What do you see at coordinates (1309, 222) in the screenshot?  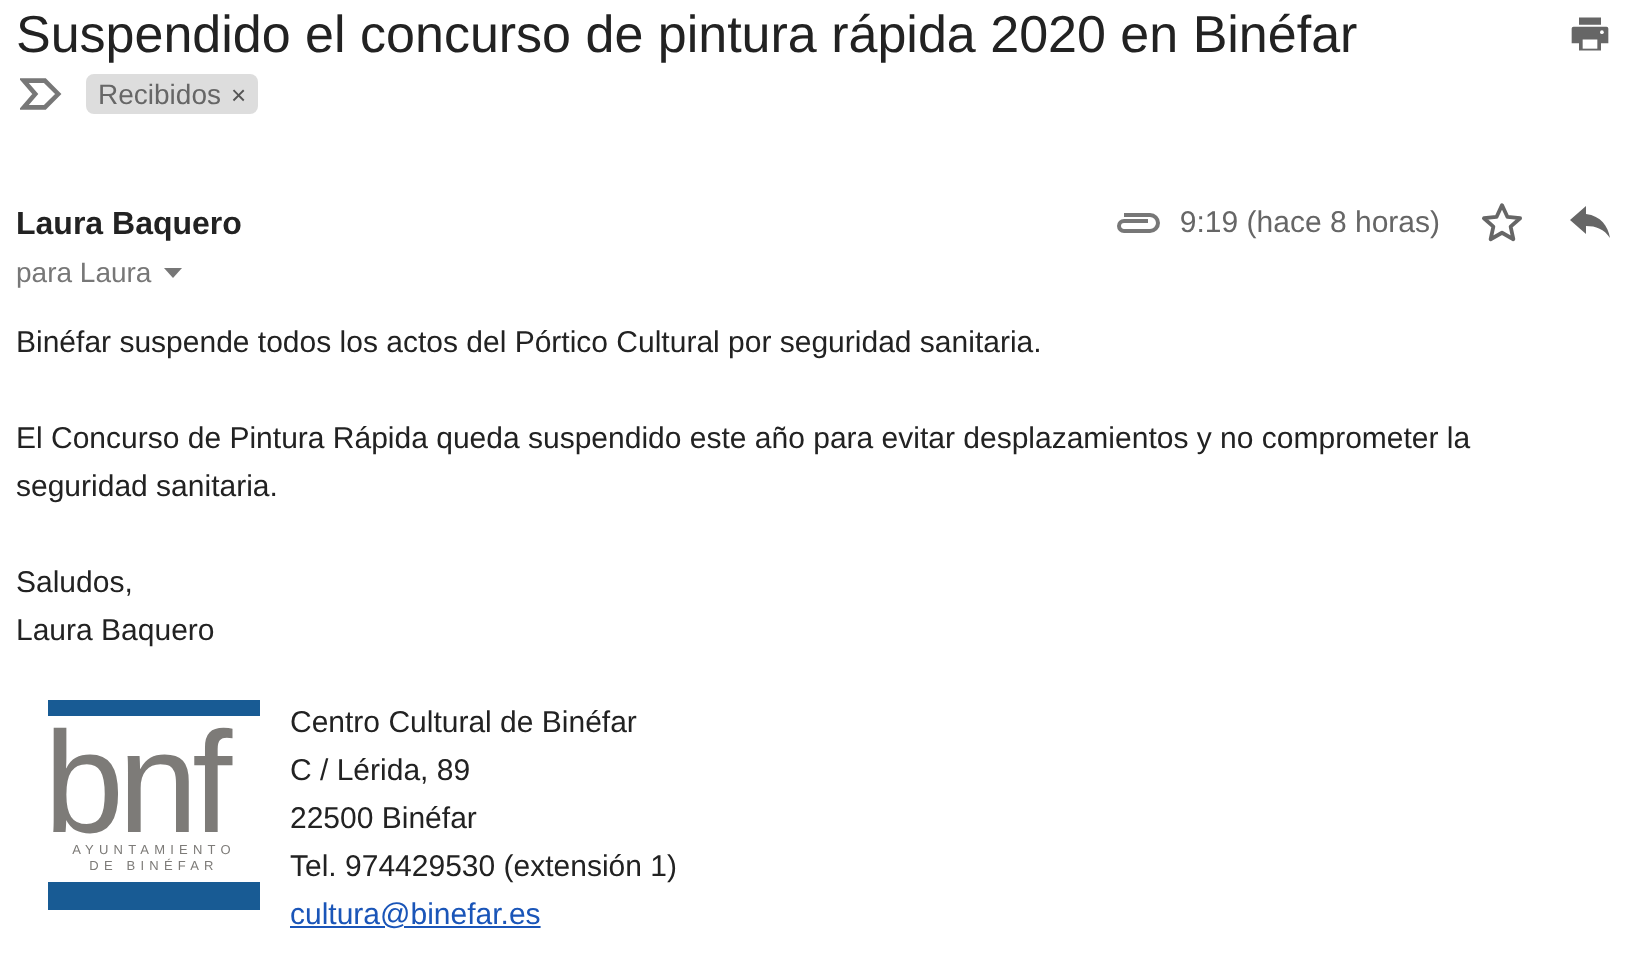 I see `message-time: 9:19 (hace 8 horas)` at bounding box center [1309, 222].